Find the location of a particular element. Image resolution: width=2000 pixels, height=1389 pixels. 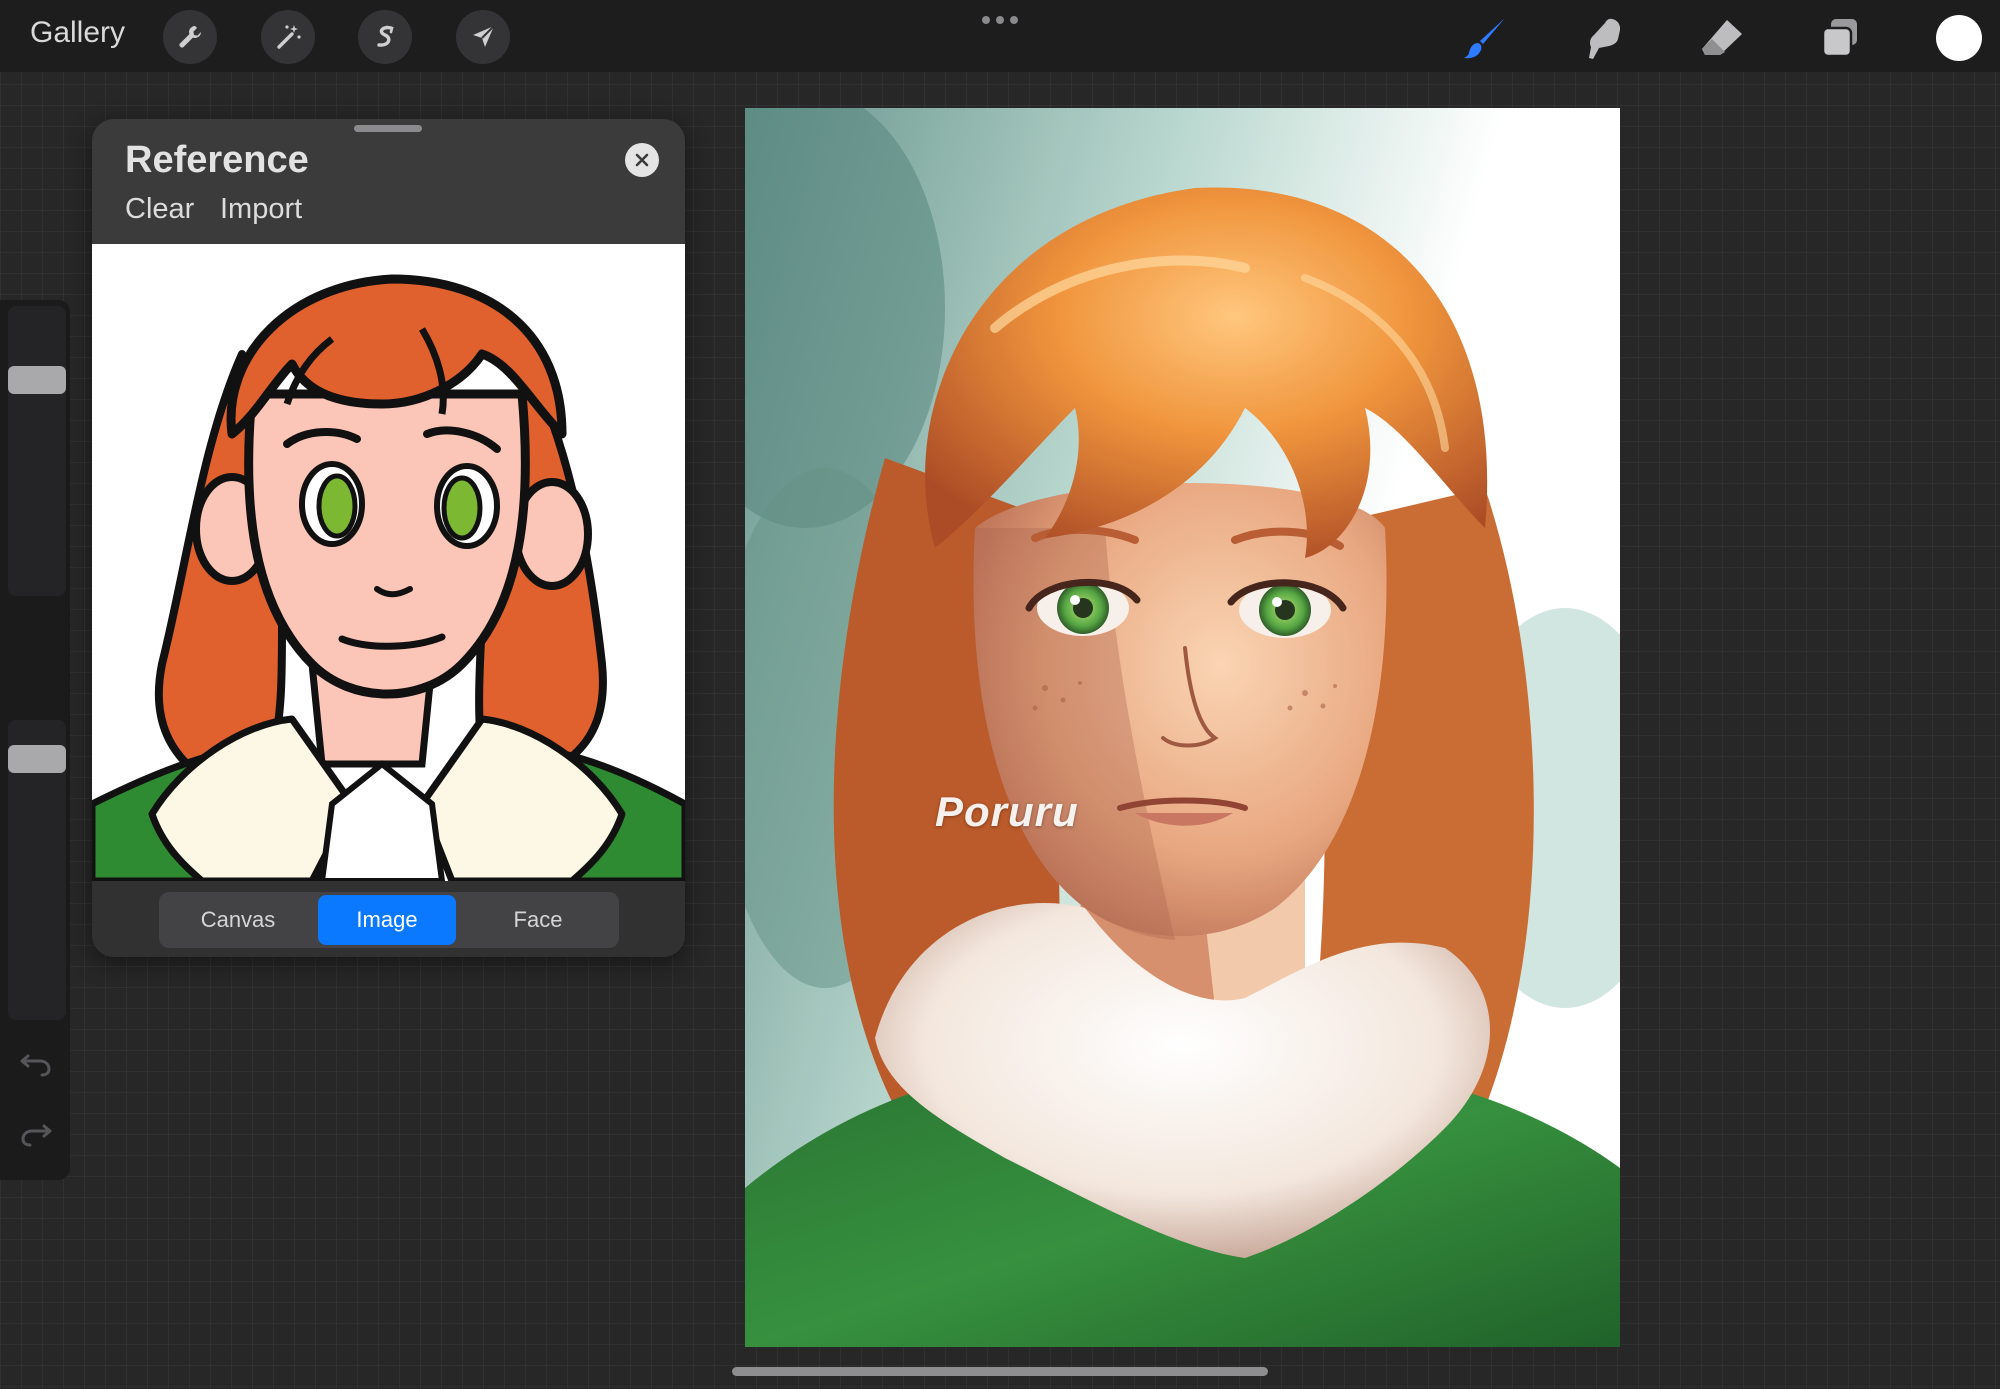

close-reference-button is located at coordinates (642, 160).